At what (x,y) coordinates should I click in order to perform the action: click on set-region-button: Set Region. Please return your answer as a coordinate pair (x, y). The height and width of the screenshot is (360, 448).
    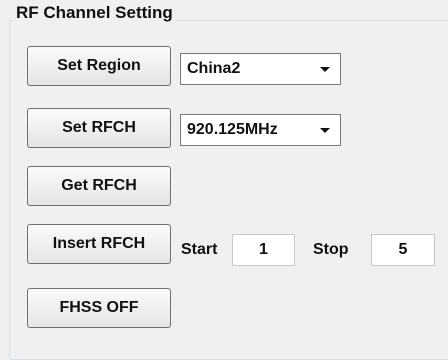
    Looking at the image, I should click on (99, 66).